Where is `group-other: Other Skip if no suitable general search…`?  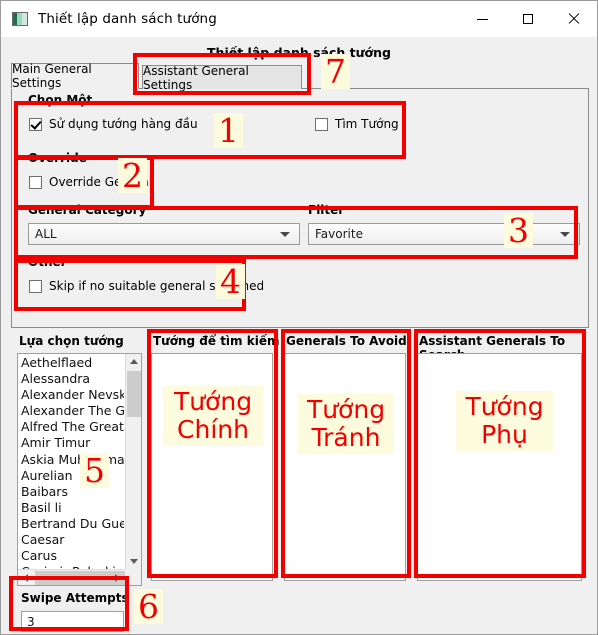
group-other: Other Skip if no suitable general search… is located at coordinates (142, 280).